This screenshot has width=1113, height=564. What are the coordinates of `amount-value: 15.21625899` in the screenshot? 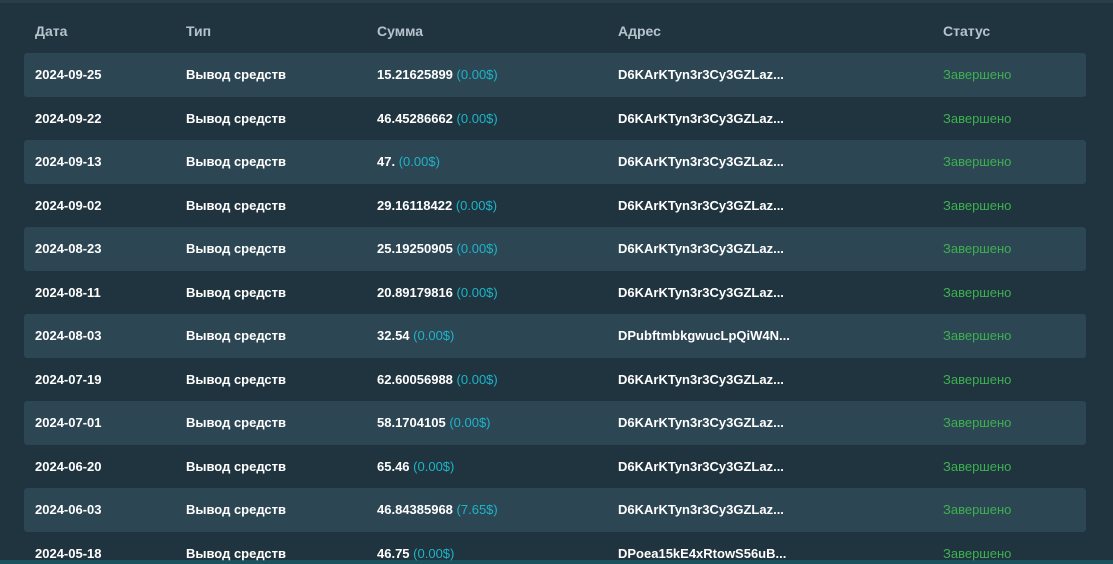 It's located at (415, 74).